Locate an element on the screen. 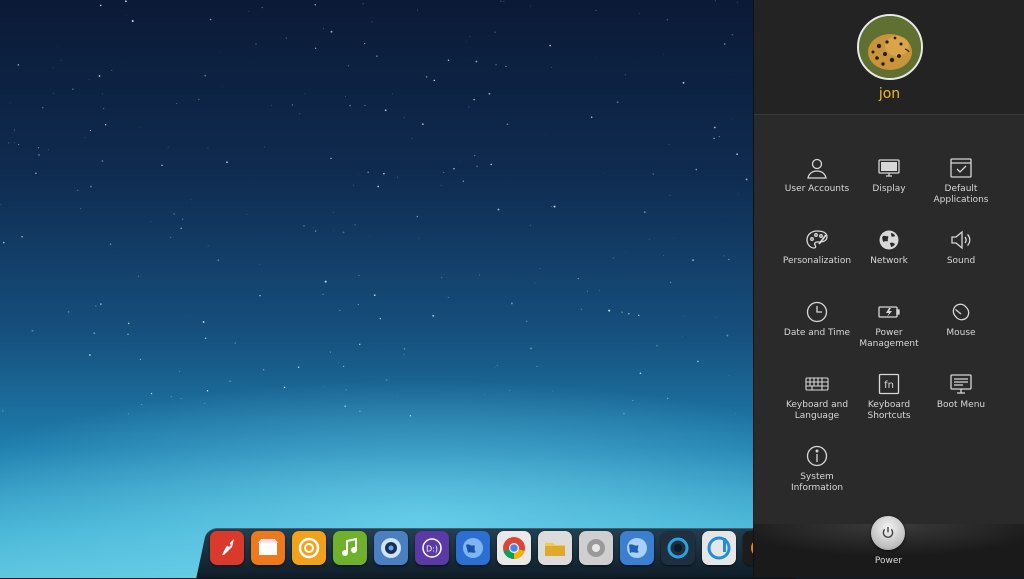 This screenshot has width=1024, height=579. settings-item-sound: Sound is located at coordinates (961, 252).